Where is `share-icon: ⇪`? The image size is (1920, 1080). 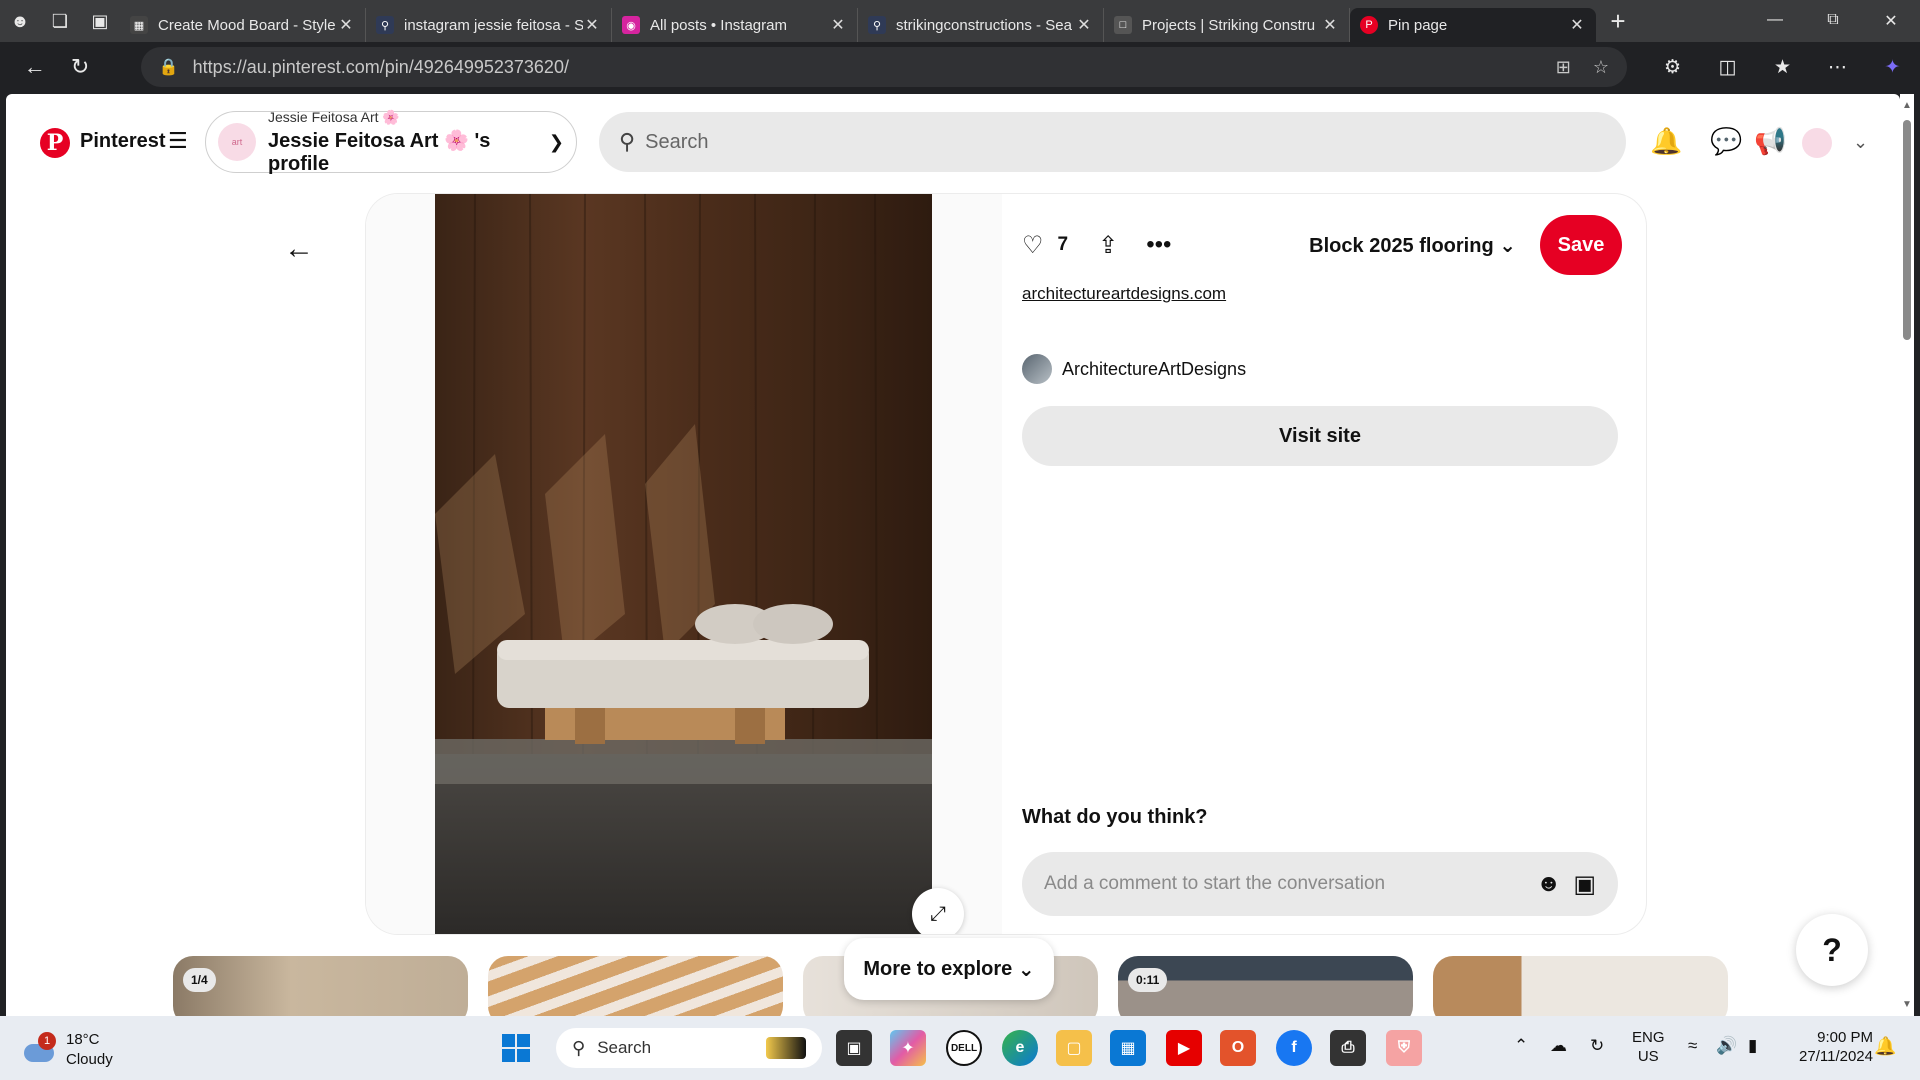 share-icon: ⇪ is located at coordinates (1108, 245).